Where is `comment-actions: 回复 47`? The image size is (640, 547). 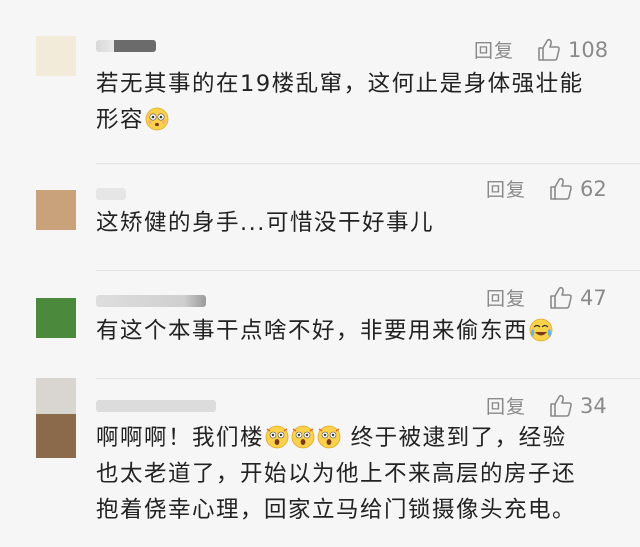
comment-actions: 回复 47 is located at coordinates (546, 297).